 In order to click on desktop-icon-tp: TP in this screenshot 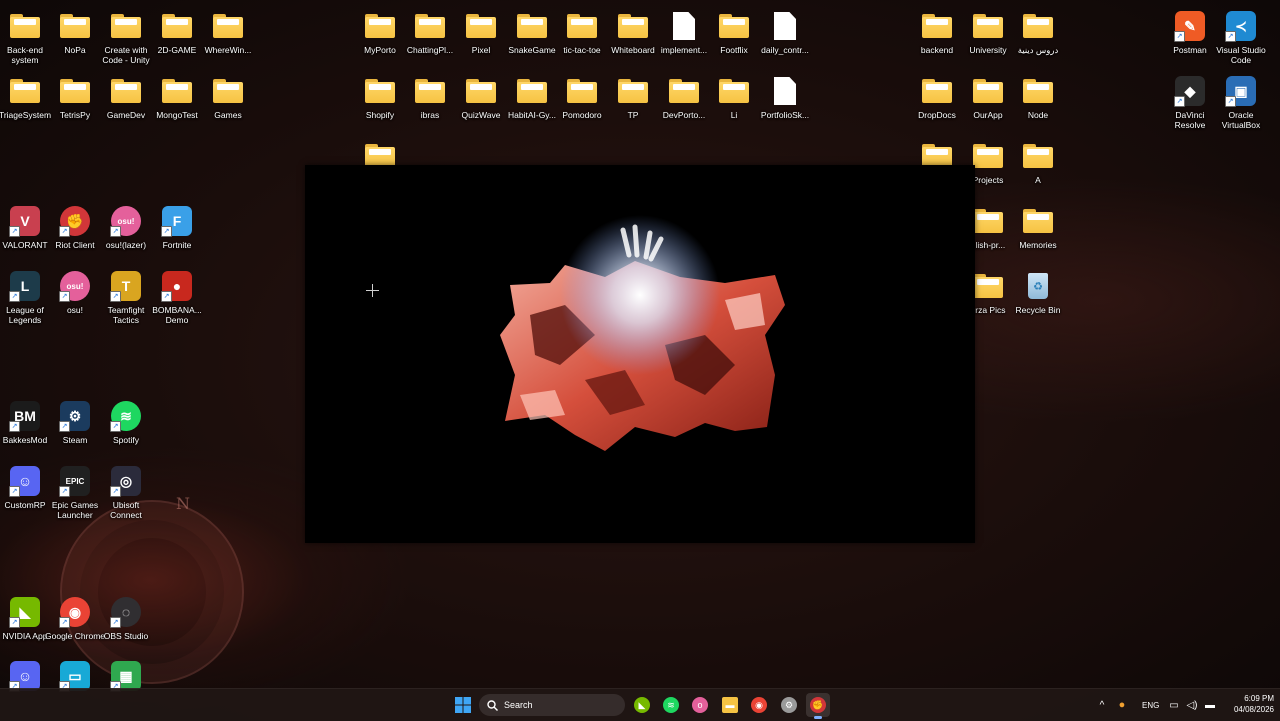, I will do `click(633, 97)`.